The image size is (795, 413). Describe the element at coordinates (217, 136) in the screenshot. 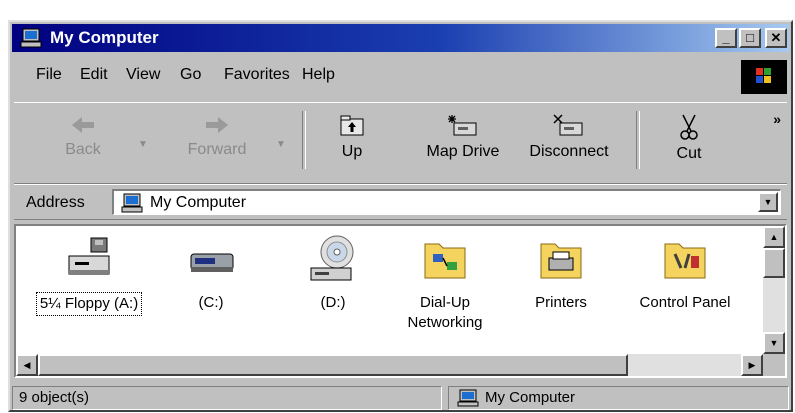

I see `forward-button: Forward` at that location.